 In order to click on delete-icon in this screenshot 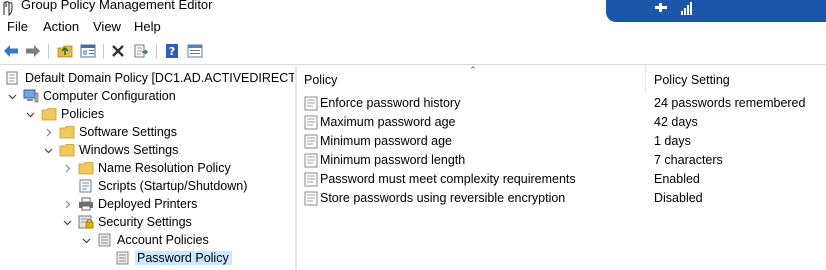, I will do `click(118, 51)`.